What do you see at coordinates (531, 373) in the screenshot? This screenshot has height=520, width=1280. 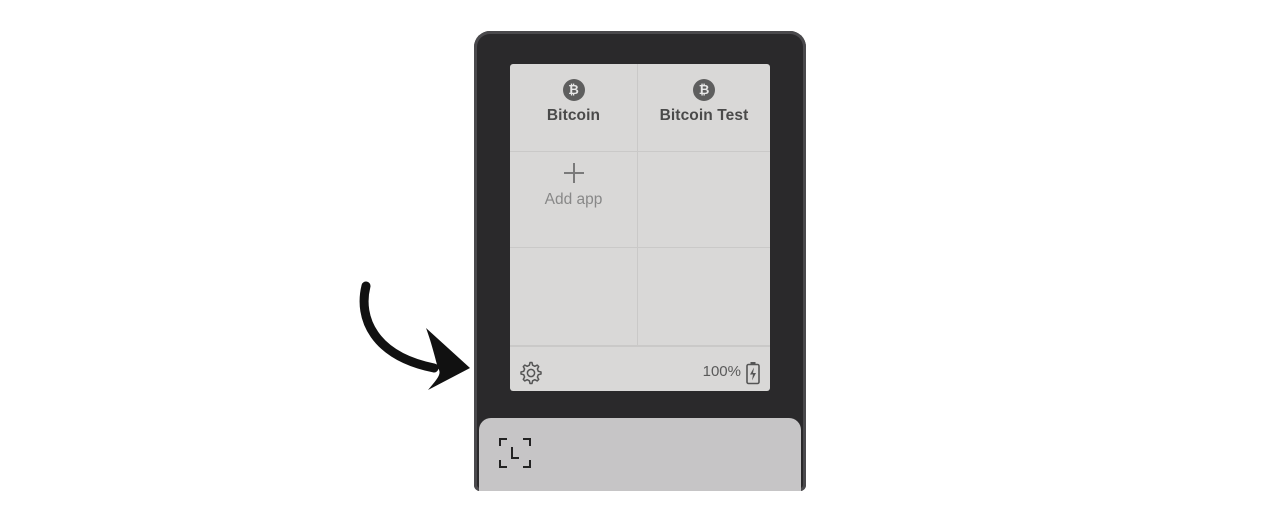 I see `gear-icon` at bounding box center [531, 373].